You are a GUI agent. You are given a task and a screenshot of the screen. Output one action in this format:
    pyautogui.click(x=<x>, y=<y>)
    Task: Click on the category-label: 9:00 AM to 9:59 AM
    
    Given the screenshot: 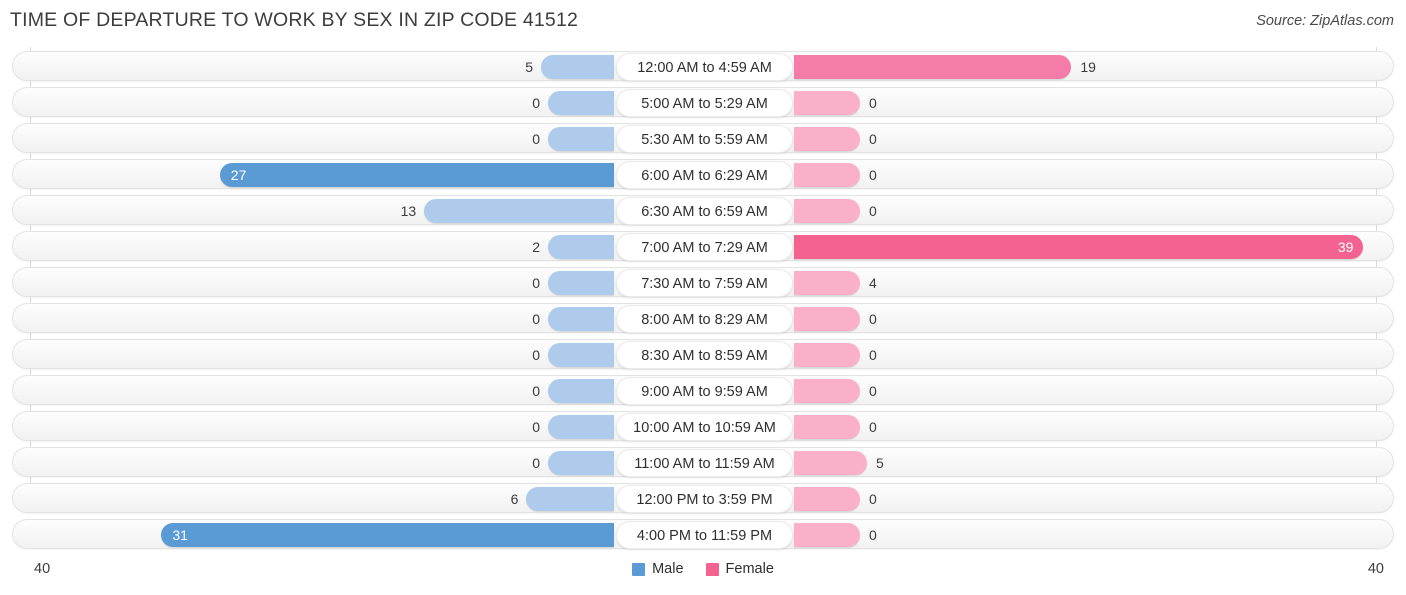 What is the action you would take?
    pyautogui.click(x=704, y=391)
    